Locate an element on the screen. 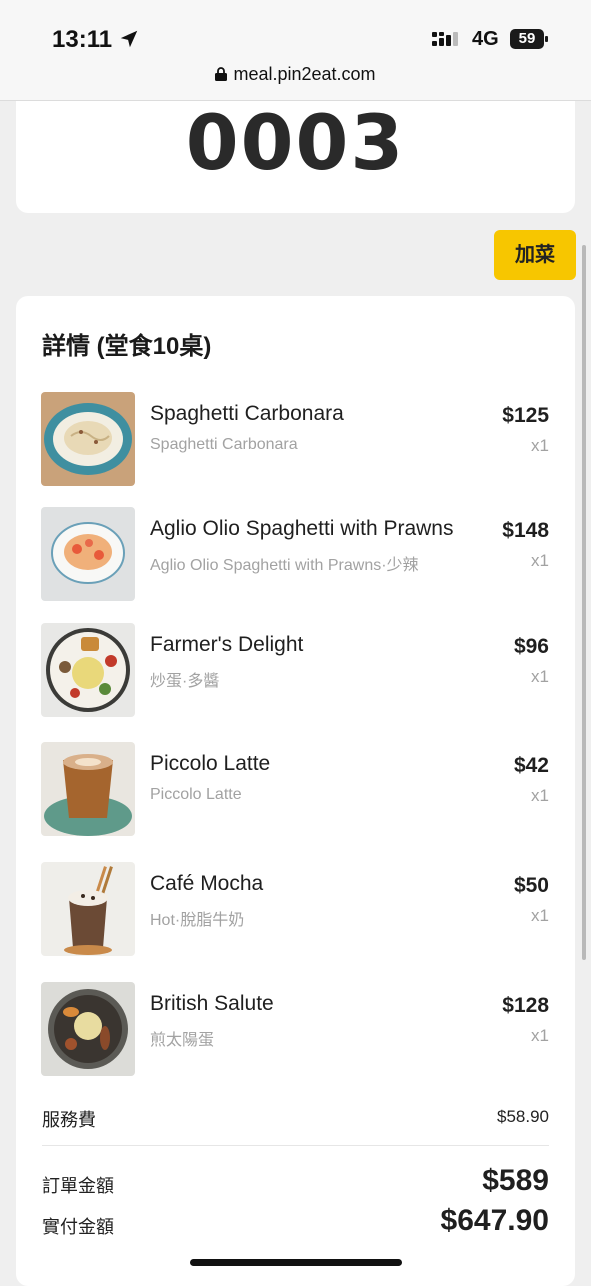 The width and height of the screenshot is (591, 1286). status-time: 13:11 is located at coordinates (82, 39).